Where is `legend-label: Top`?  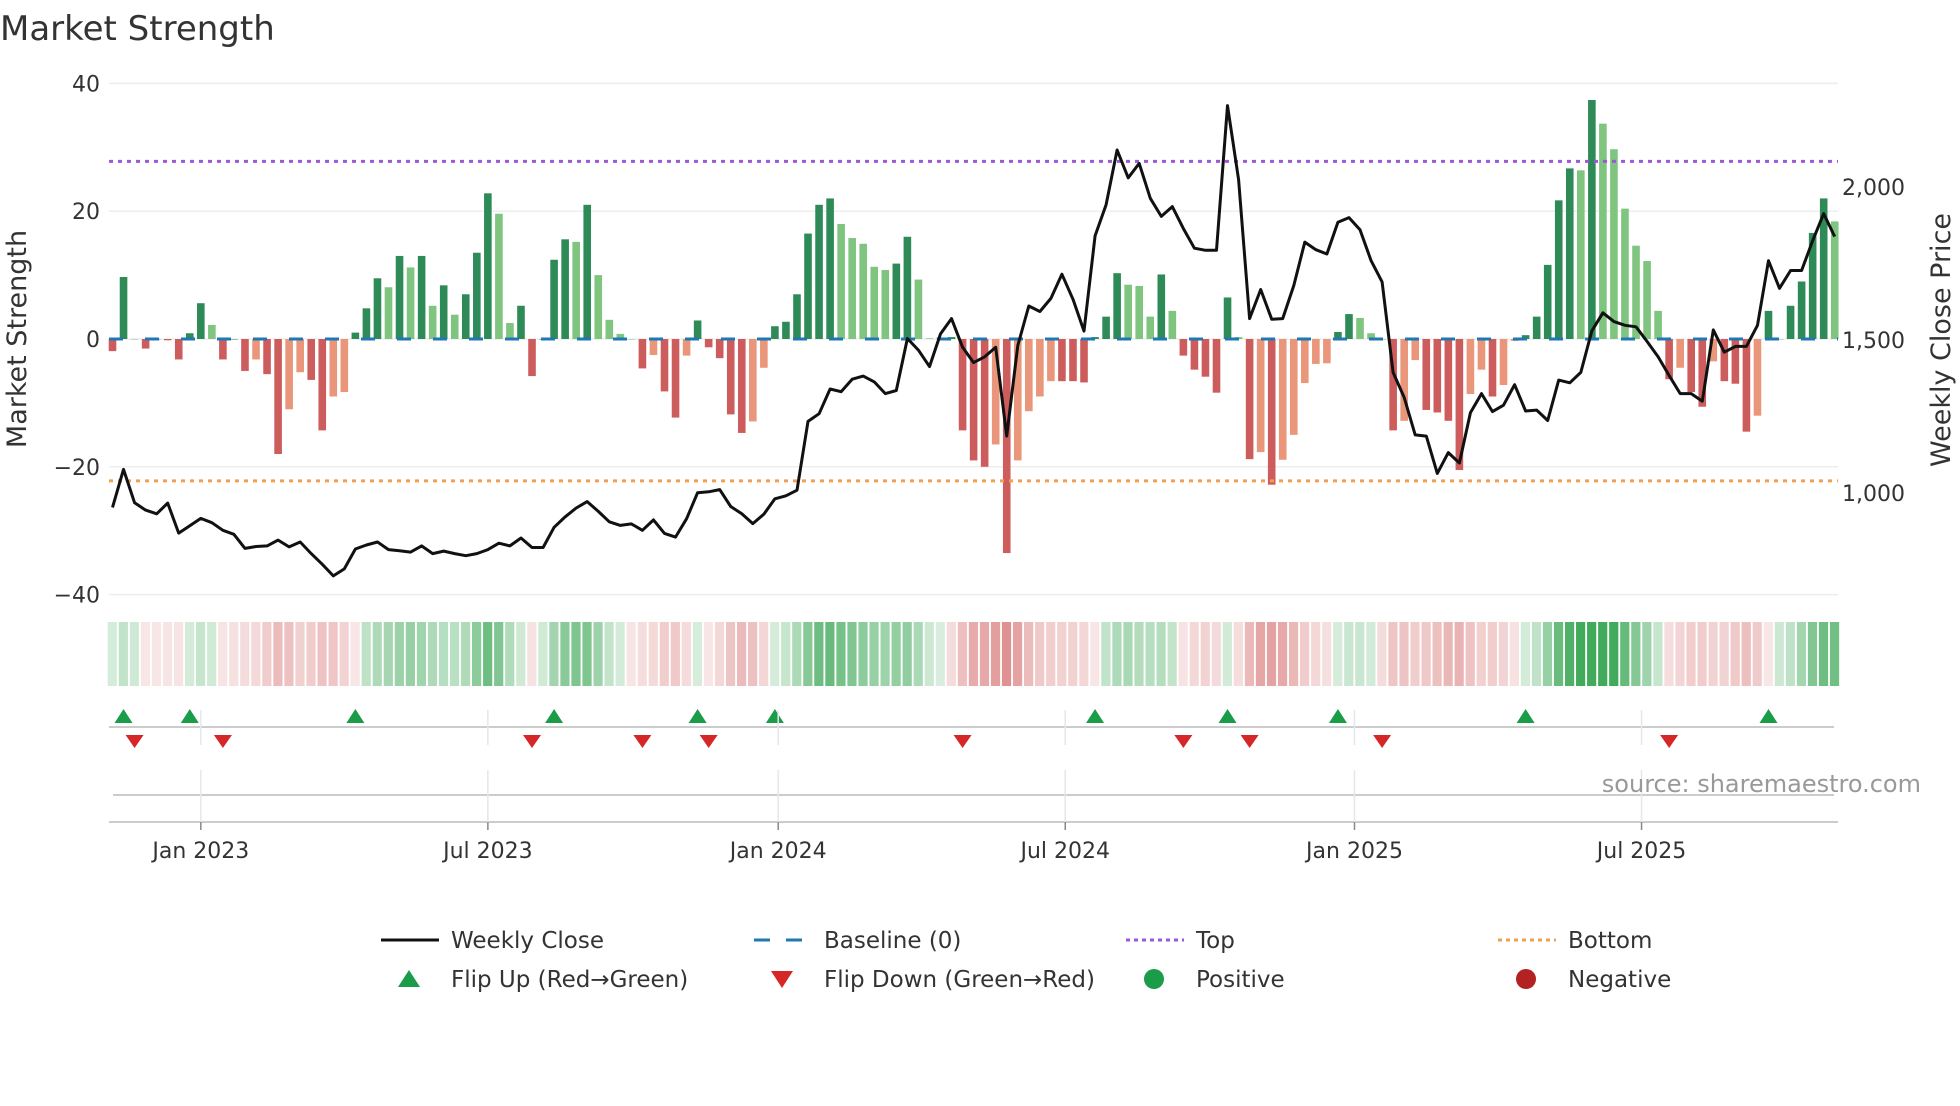 legend-label: Top is located at coordinates (1215, 941).